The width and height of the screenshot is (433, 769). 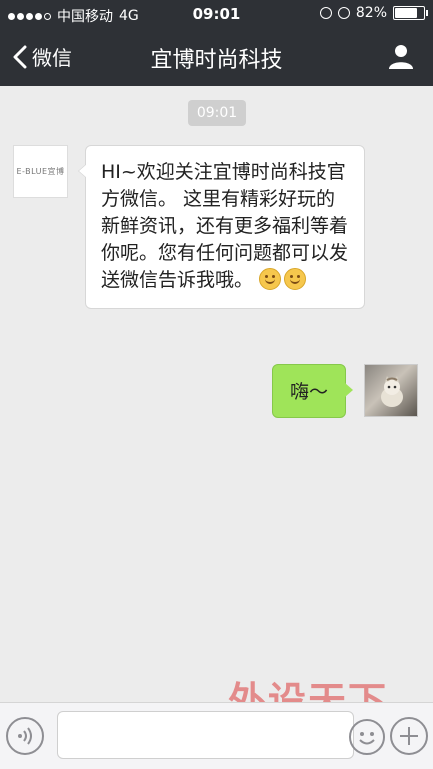 What do you see at coordinates (325, 13) in the screenshot?
I see `rotation-lock-icon` at bounding box center [325, 13].